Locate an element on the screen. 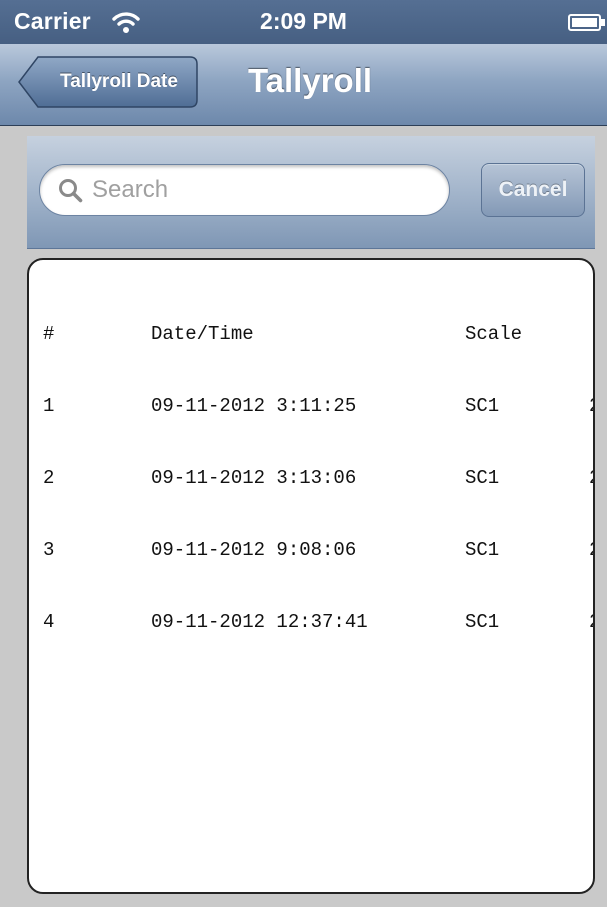  table-row: 2 09-11-2012 3:13:06 SC1 2 is located at coordinates (318, 478).